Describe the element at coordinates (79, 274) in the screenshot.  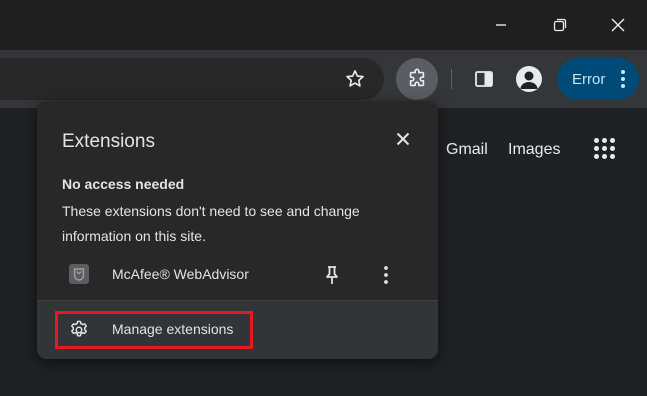
I see `mcafee-icon` at that location.